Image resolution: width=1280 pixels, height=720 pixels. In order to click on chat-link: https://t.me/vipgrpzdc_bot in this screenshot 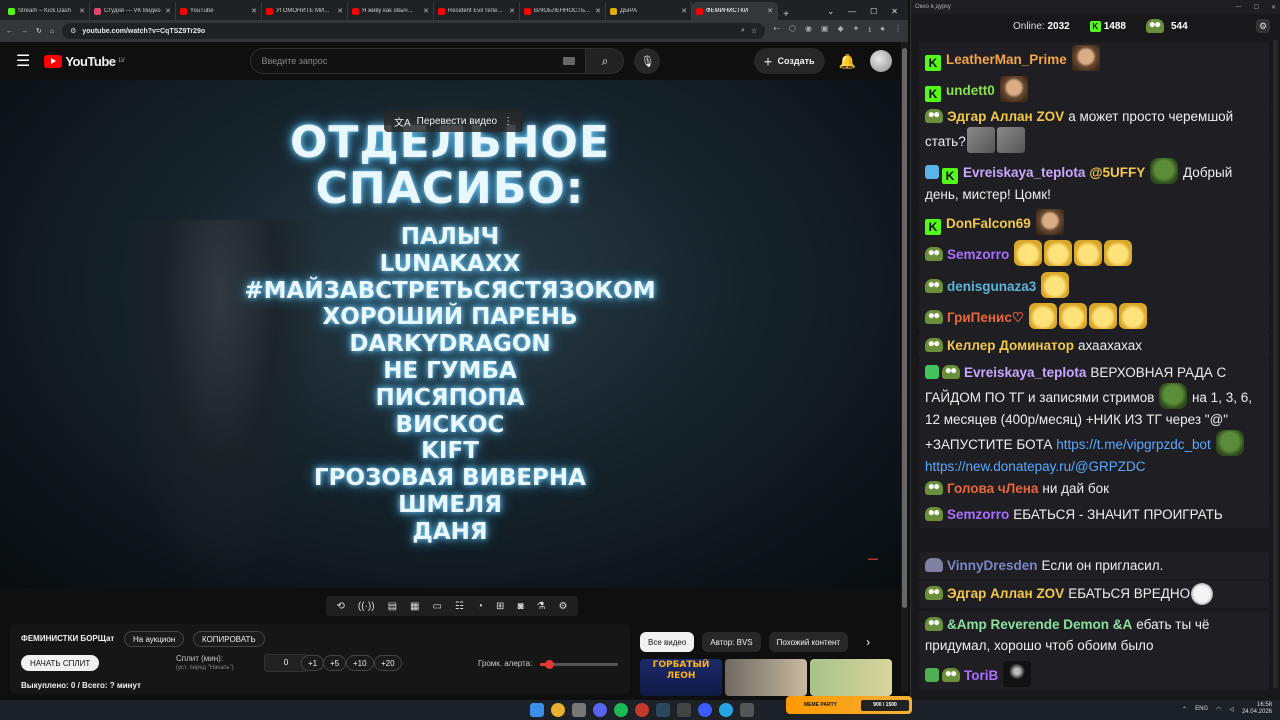, I will do `click(1133, 444)`.